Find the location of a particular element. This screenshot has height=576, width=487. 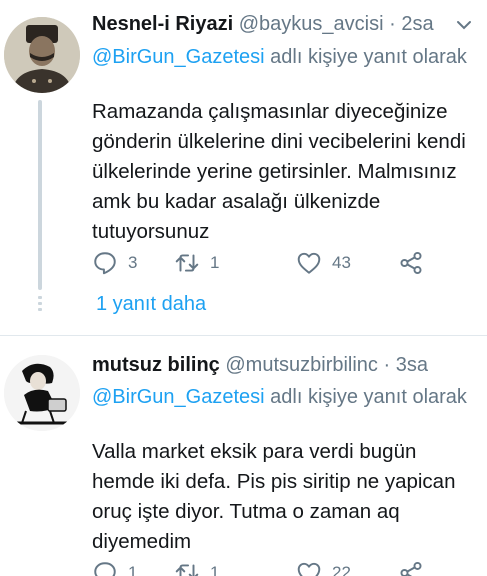

avatar-photo is located at coordinates (42, 393).